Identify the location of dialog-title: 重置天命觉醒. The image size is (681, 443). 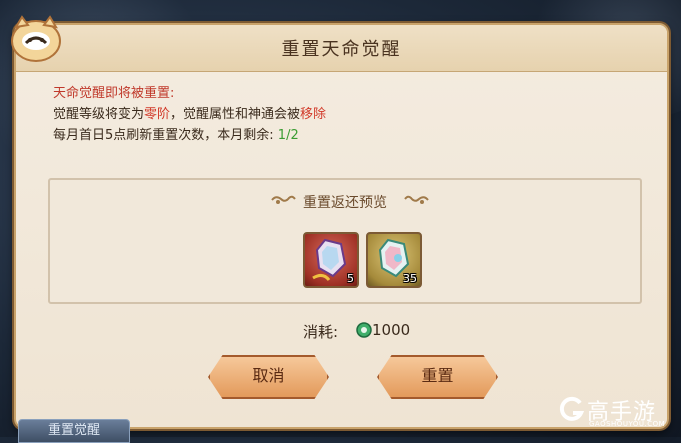
(341, 49).